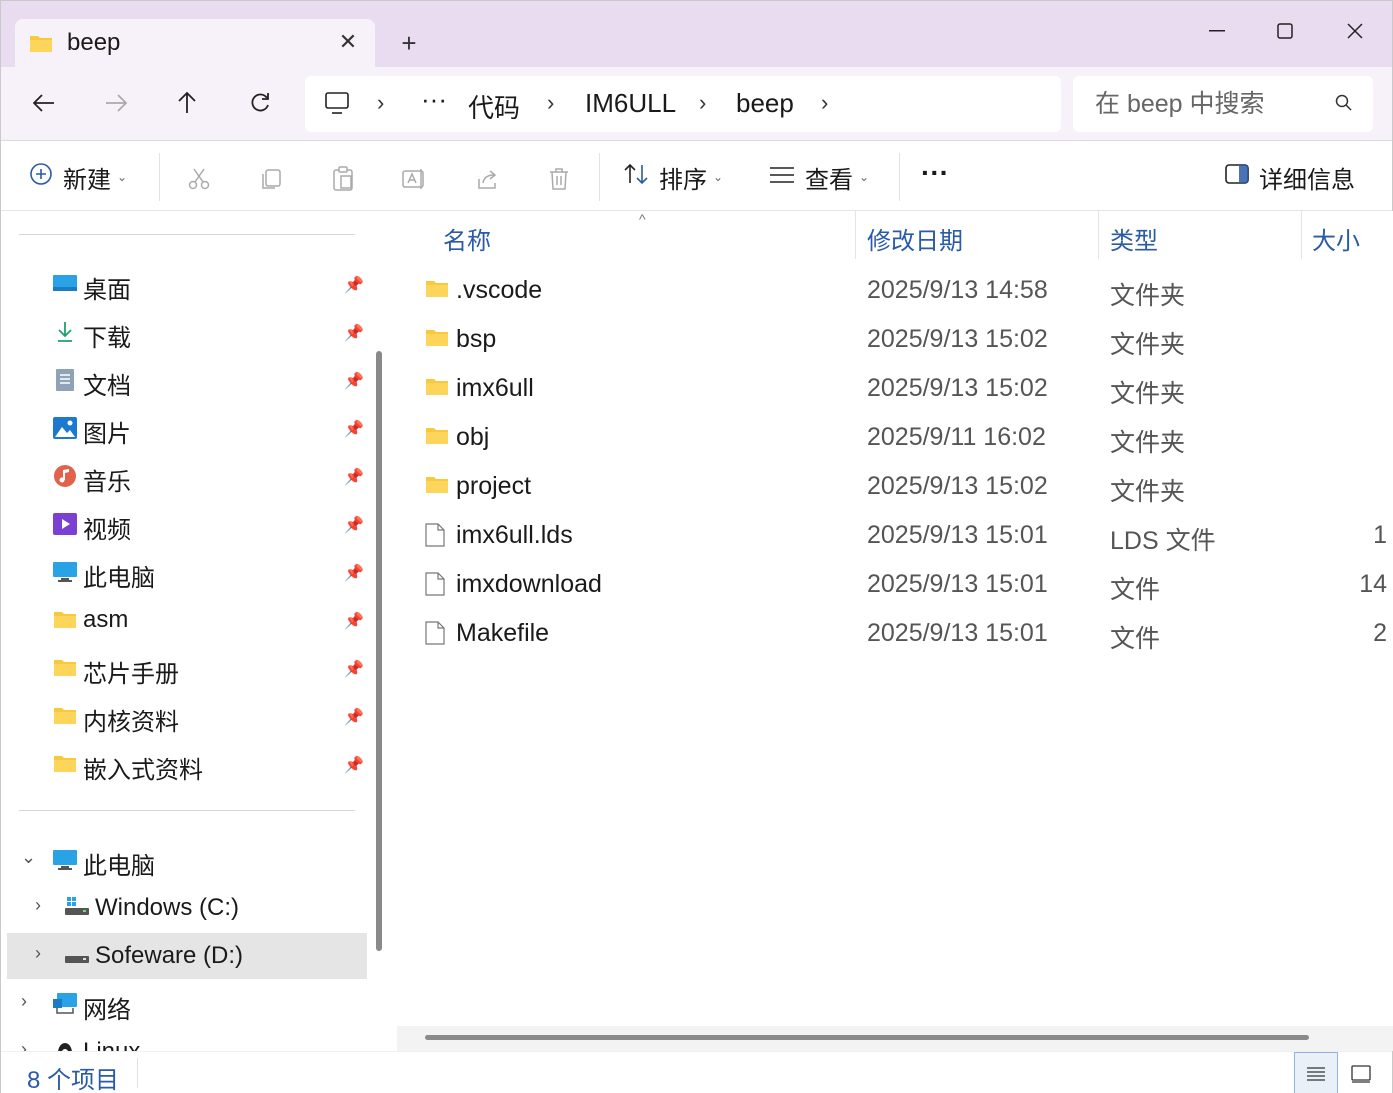 The image size is (1393, 1093). I want to click on close-tab-icon: ✕, so click(348, 42).